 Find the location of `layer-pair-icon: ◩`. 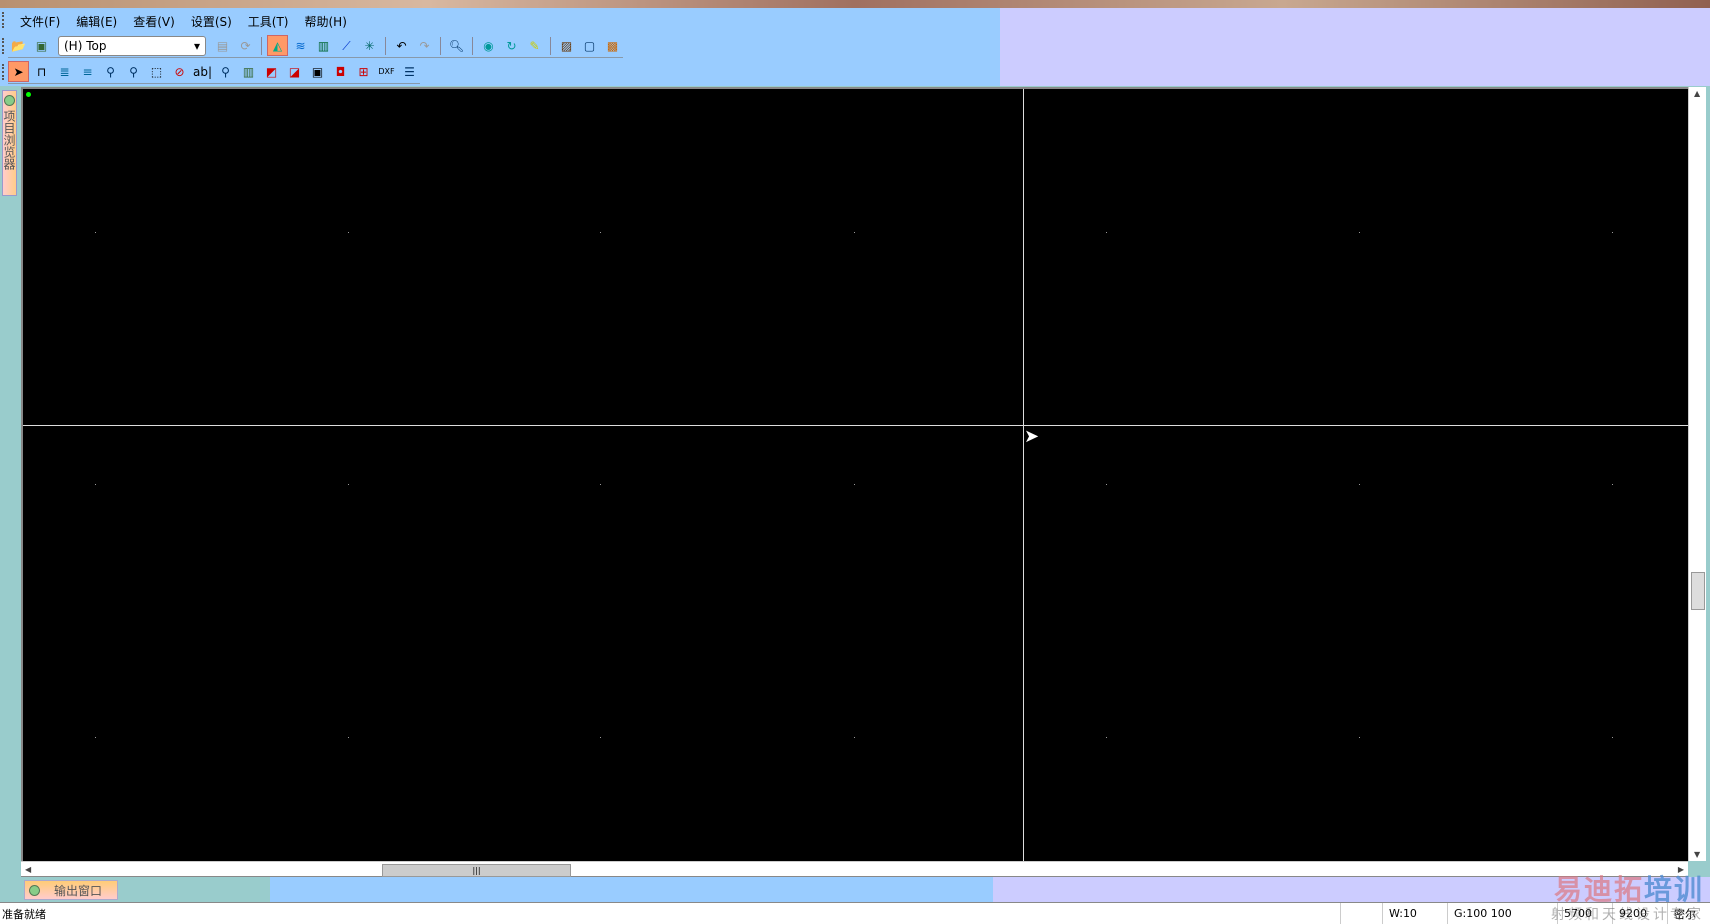

layer-pair-icon: ◩ is located at coordinates (271, 71).